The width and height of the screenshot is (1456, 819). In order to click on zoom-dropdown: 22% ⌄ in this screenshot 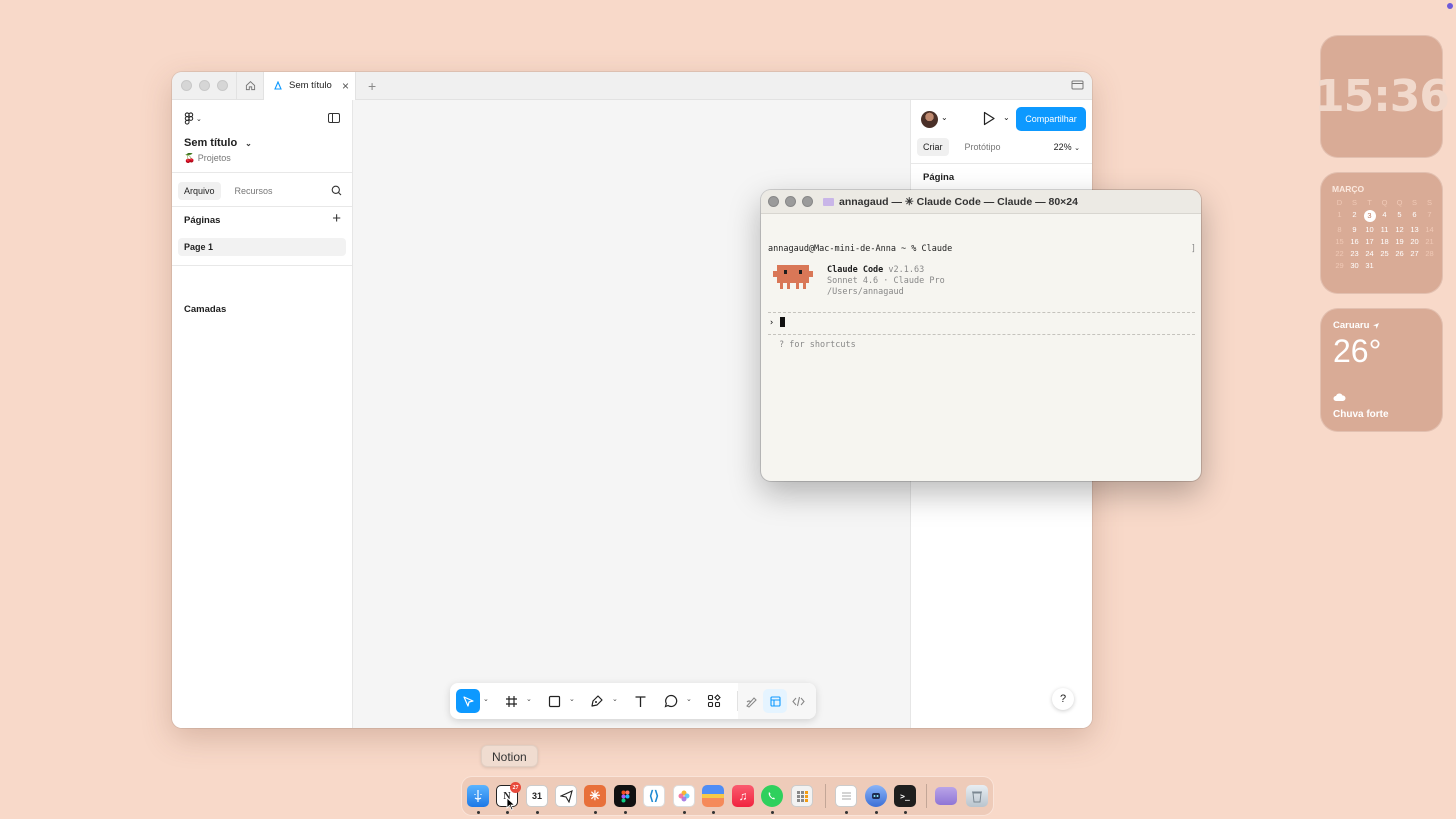, I will do `click(1067, 147)`.